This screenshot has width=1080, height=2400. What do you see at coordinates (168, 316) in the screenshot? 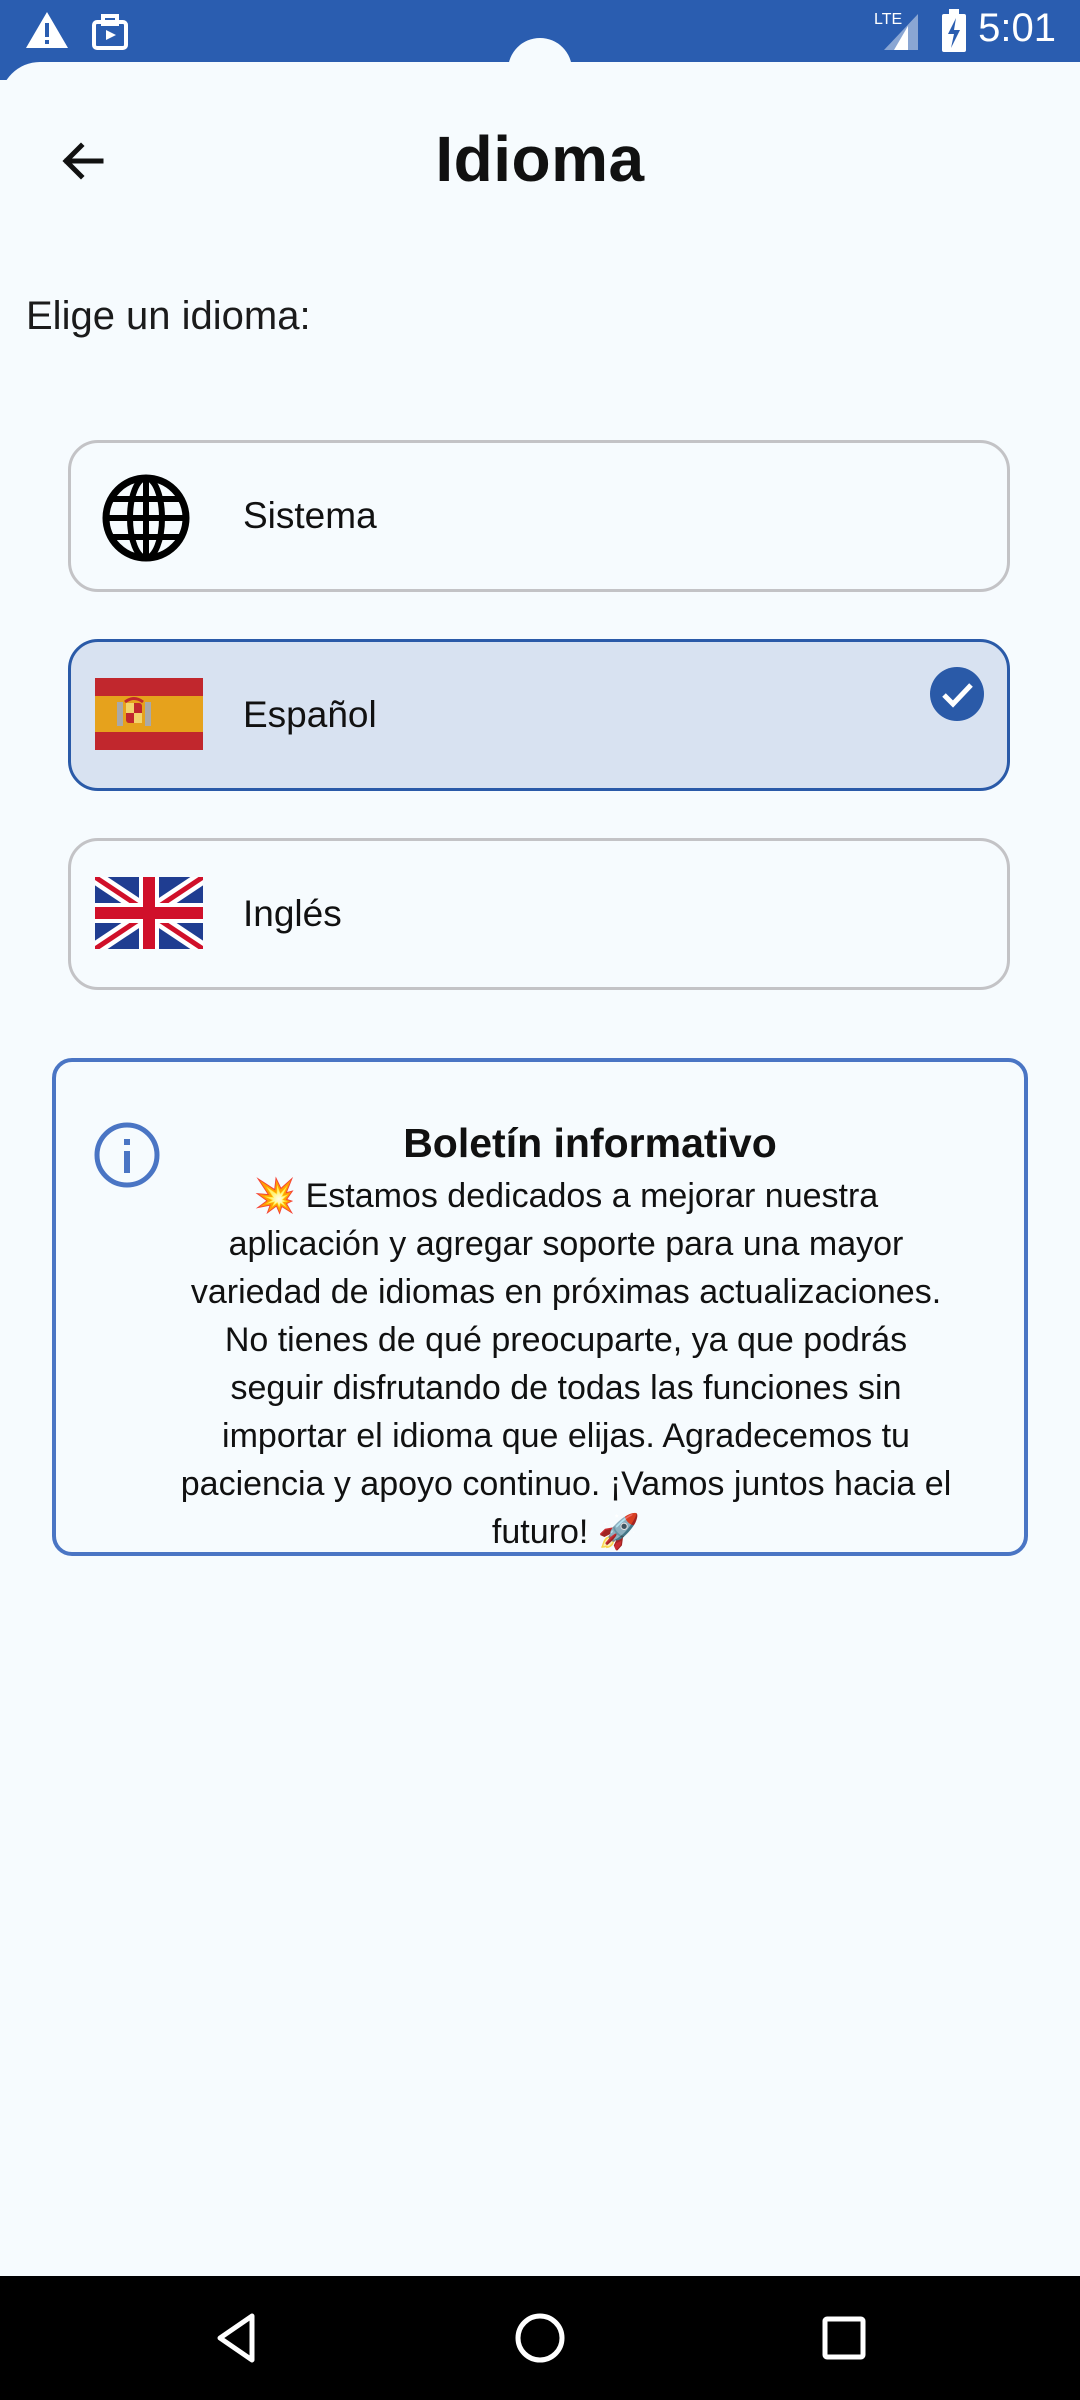
I see `choose-language-label: Elige un idioma:` at bounding box center [168, 316].